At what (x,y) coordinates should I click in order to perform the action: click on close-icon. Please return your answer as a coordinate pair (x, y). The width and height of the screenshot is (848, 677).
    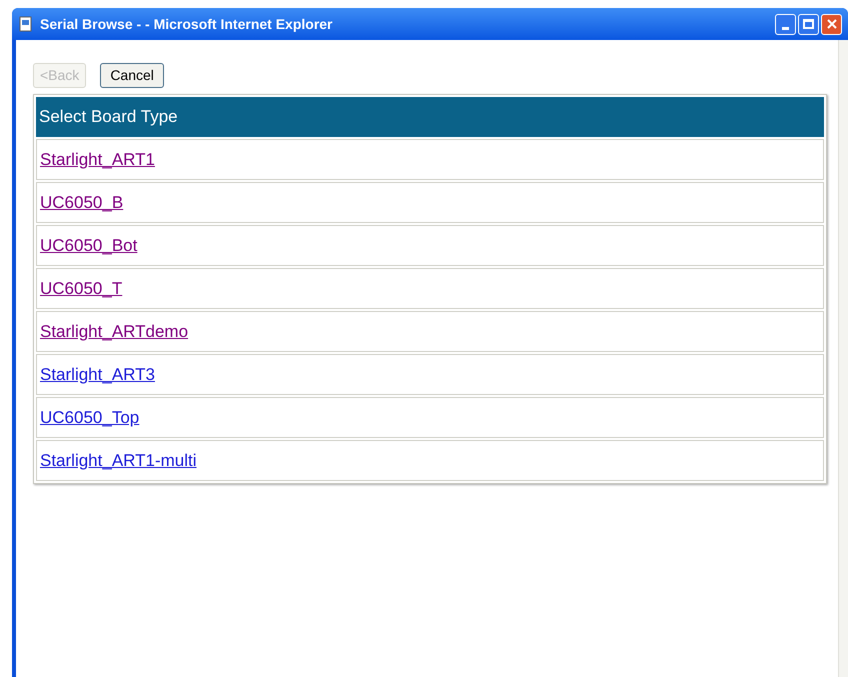
    Looking at the image, I should click on (831, 24).